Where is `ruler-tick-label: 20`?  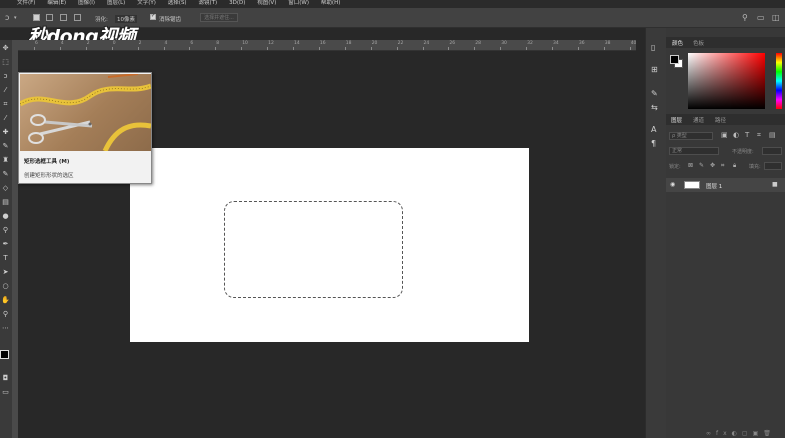
ruler-tick-label: 20 is located at coordinates (374, 43).